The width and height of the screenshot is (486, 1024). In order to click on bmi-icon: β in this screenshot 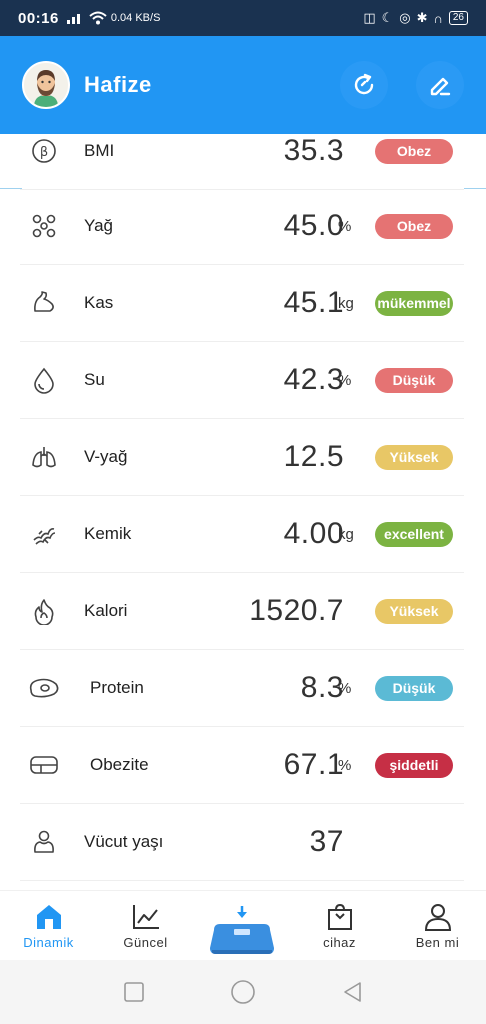, I will do `click(44, 151)`.